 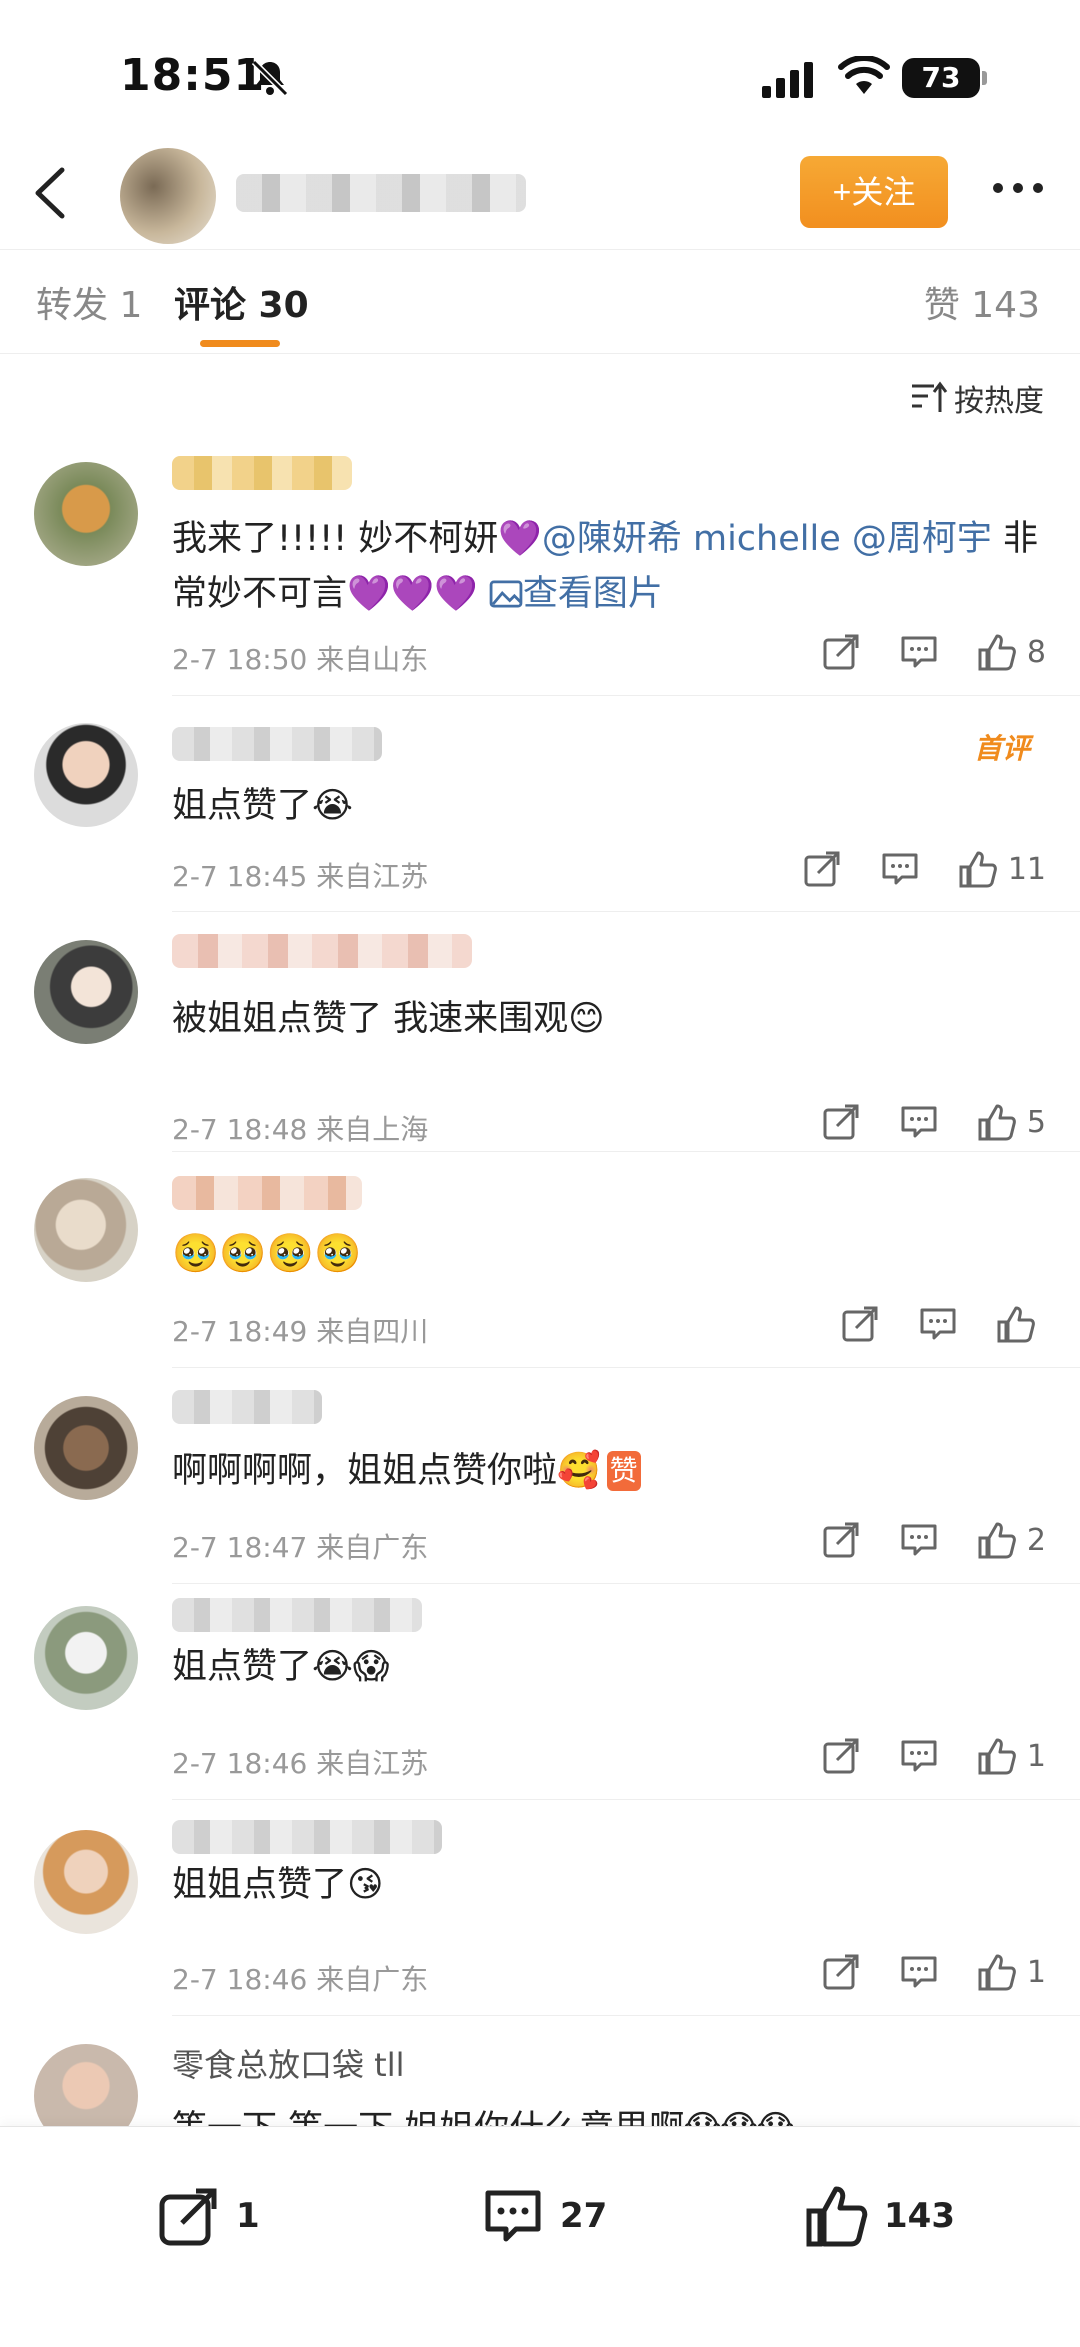 What do you see at coordinates (300, 1763) in the screenshot?
I see `comment-meta: 2-7 18:46 来自江苏` at bounding box center [300, 1763].